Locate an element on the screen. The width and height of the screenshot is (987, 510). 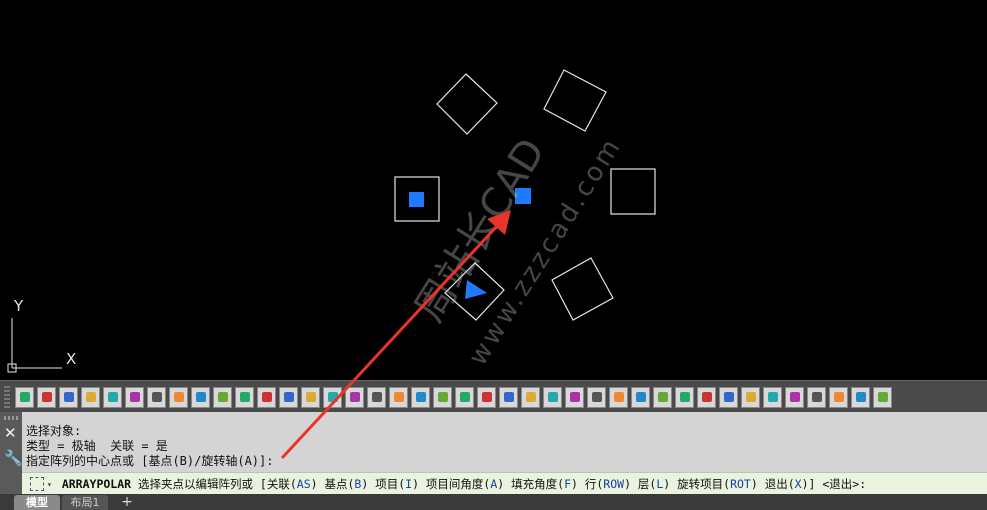
annotation-arrow-line is located at coordinates (390, 341).